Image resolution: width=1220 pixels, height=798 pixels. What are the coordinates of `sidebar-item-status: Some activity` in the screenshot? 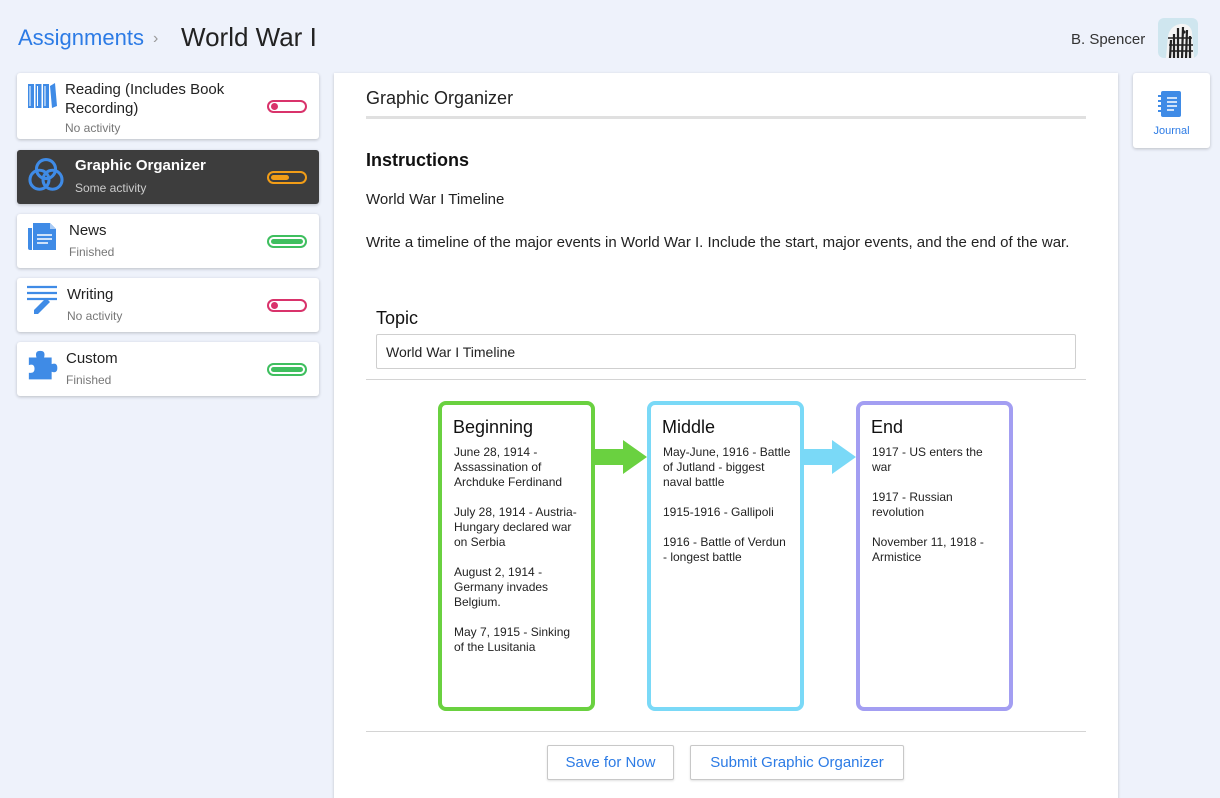 It's located at (111, 188).